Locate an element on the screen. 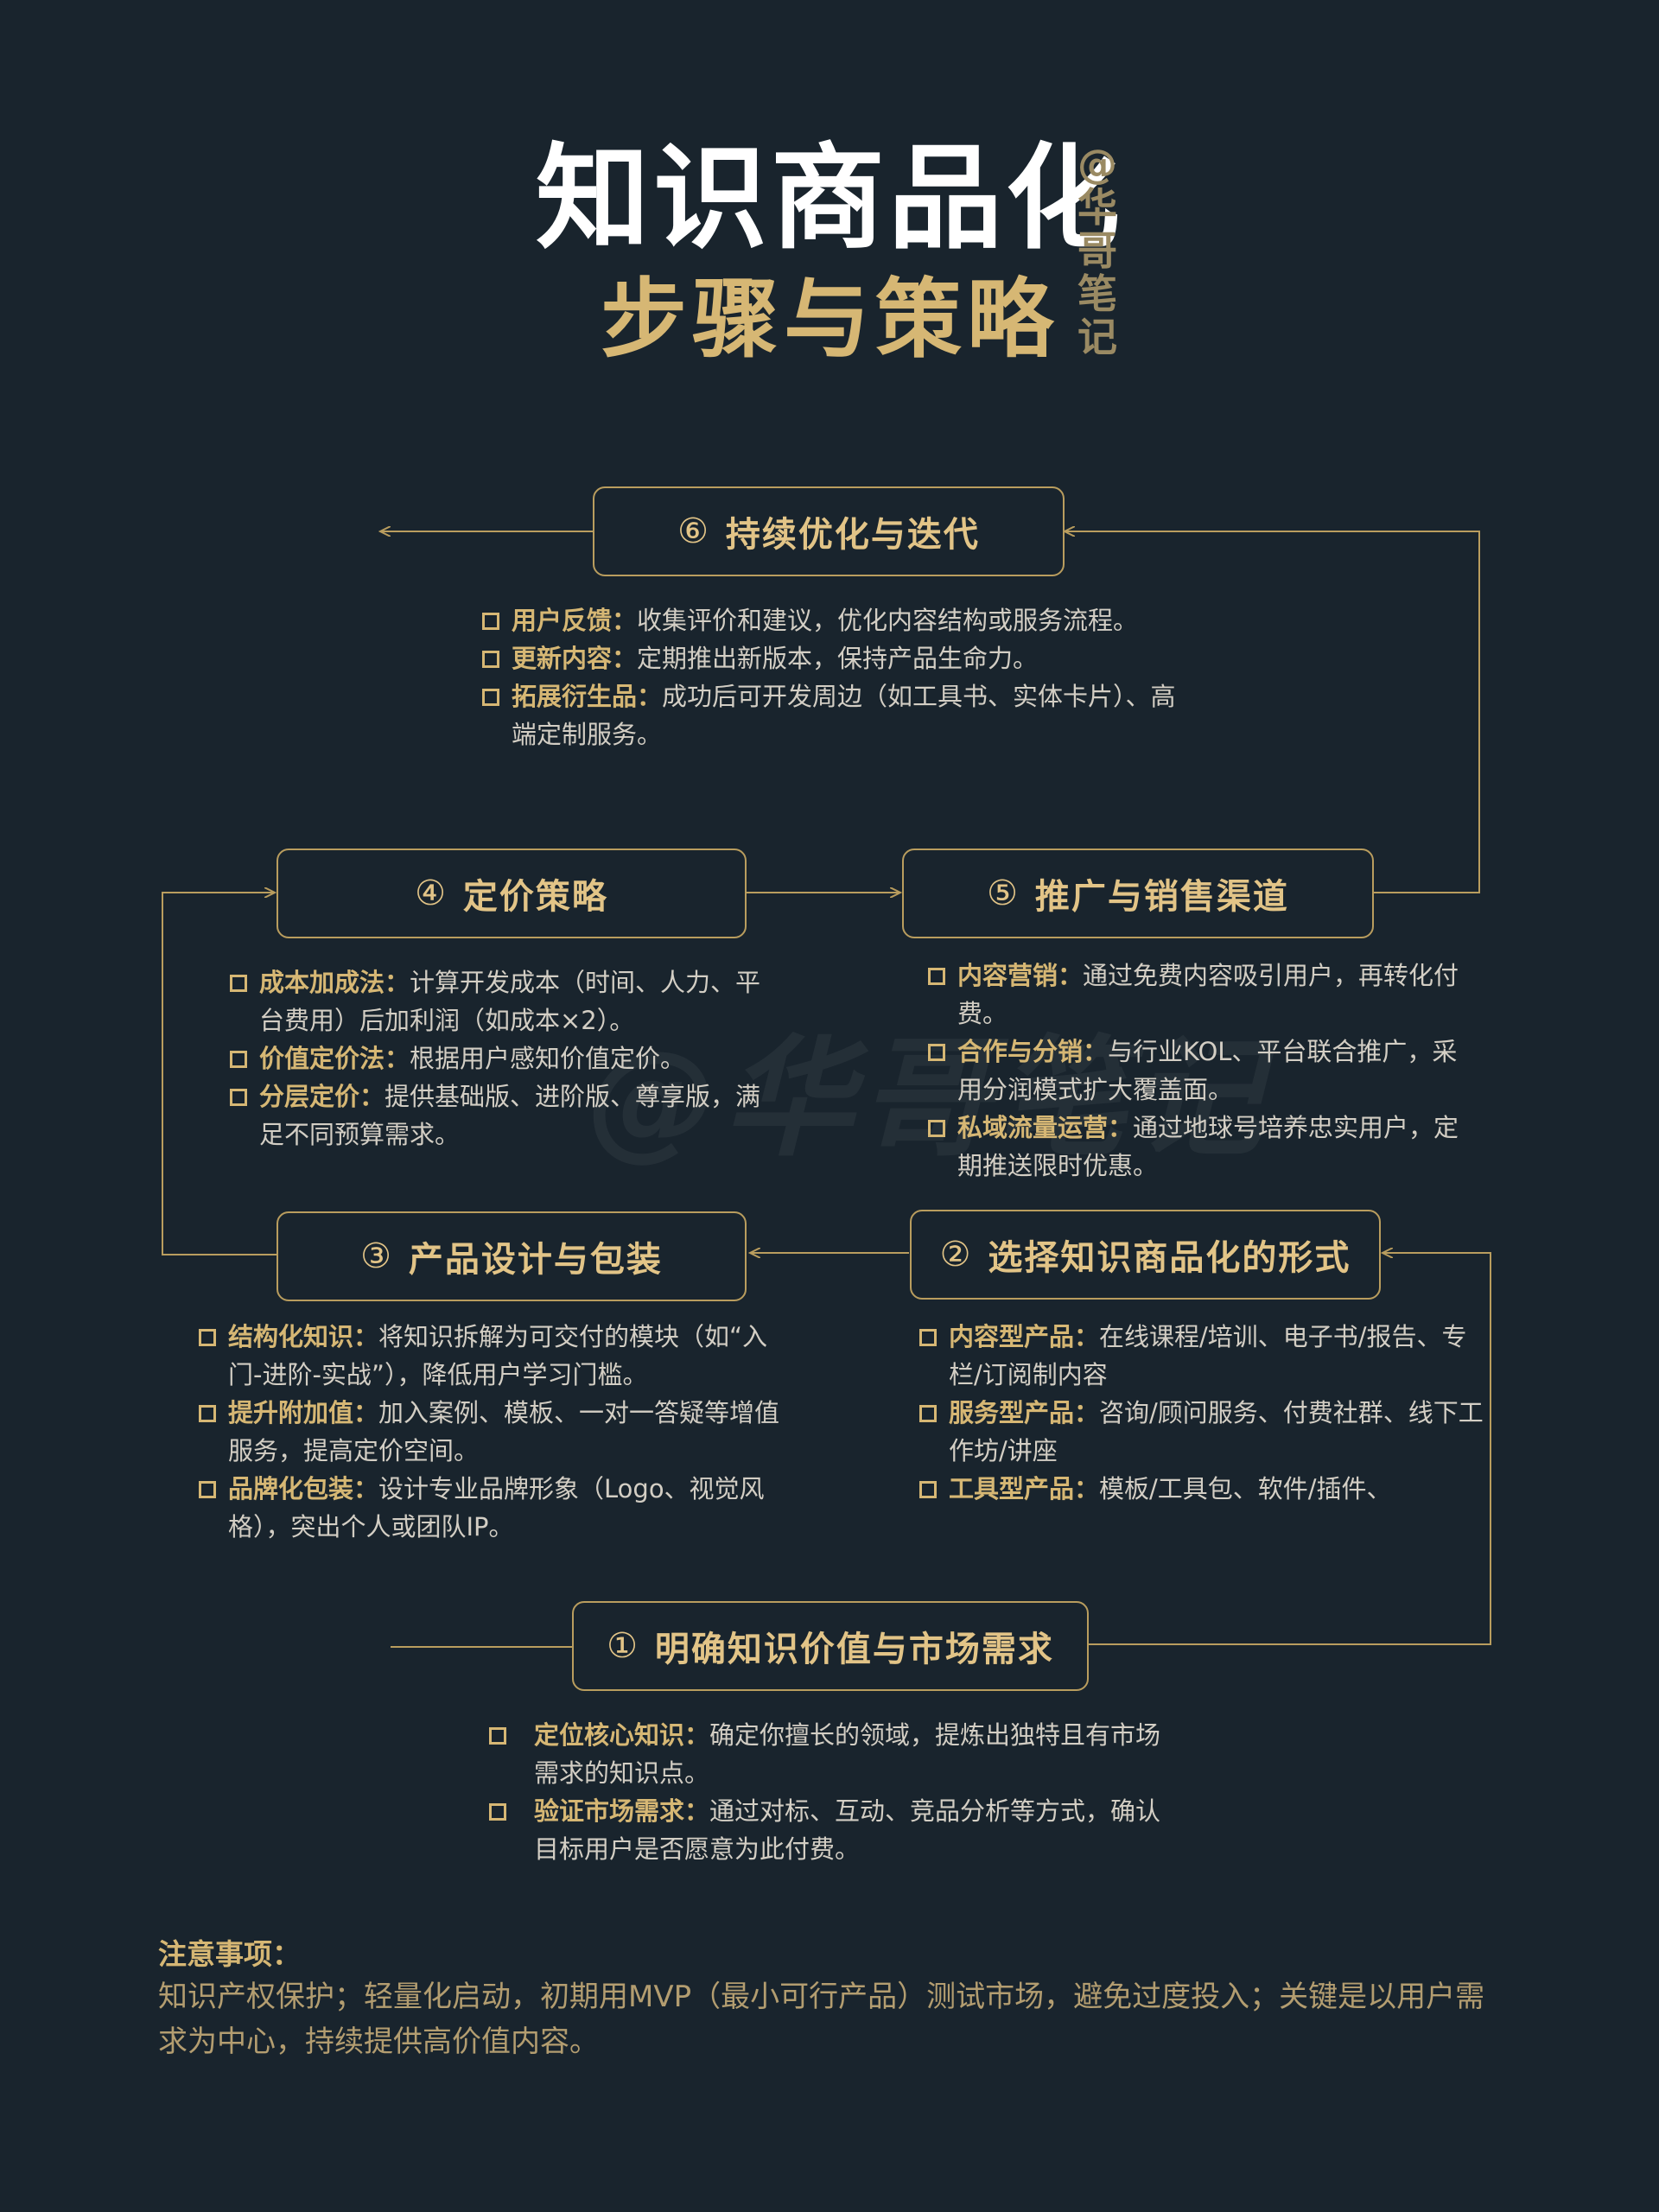  step-number: ② is located at coordinates (956, 1254).